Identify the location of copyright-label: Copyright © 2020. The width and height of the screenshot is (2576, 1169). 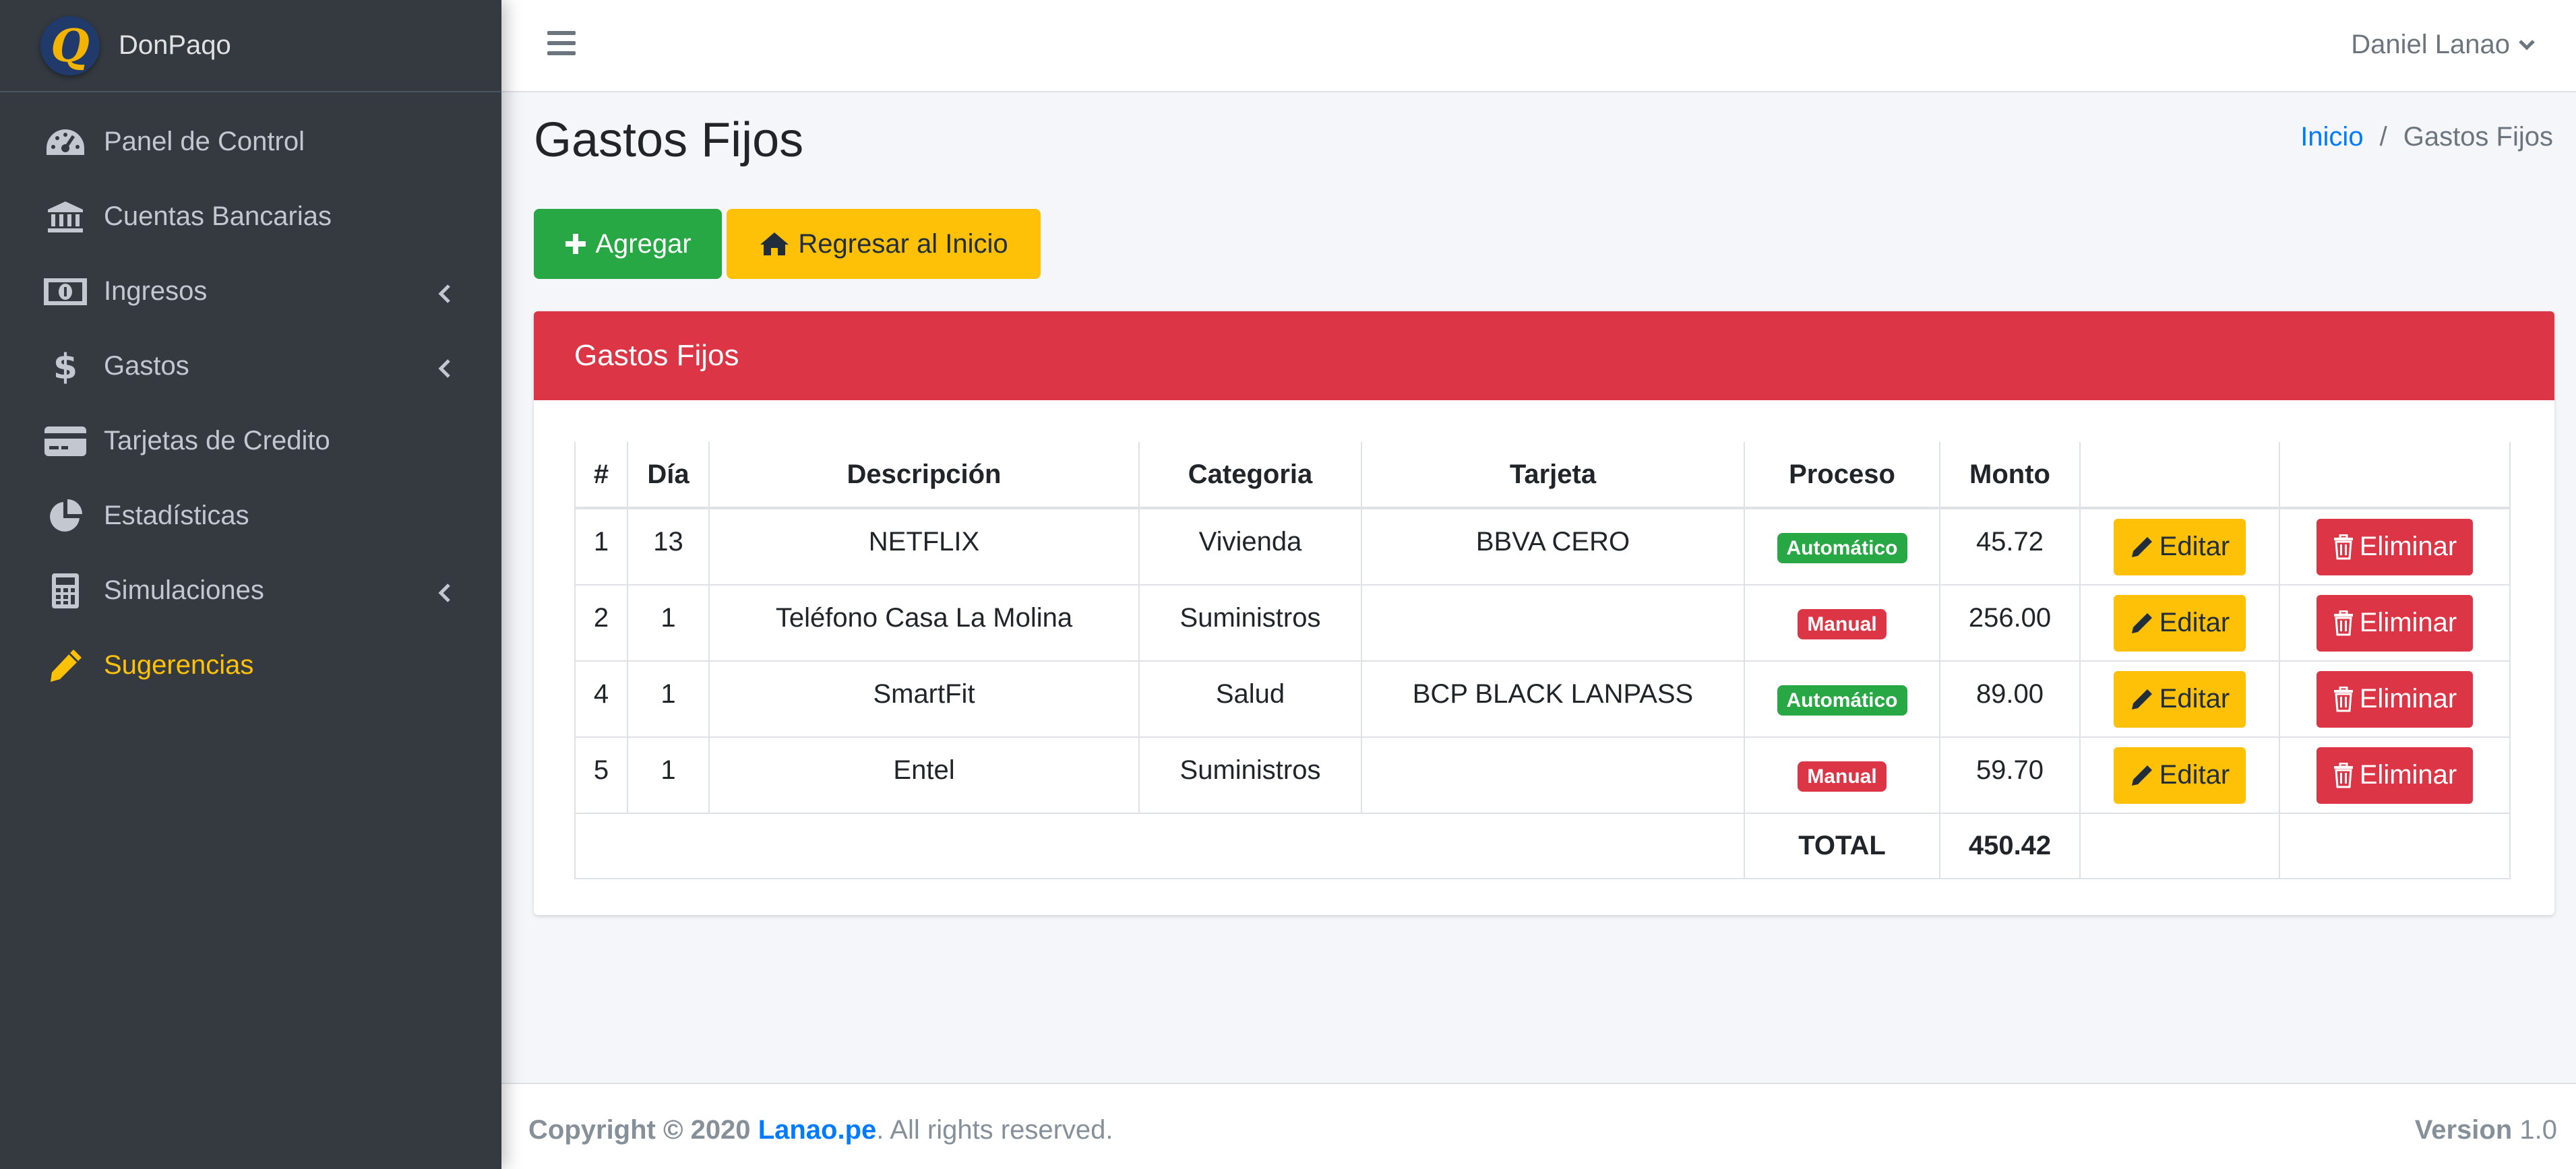
(639, 1130).